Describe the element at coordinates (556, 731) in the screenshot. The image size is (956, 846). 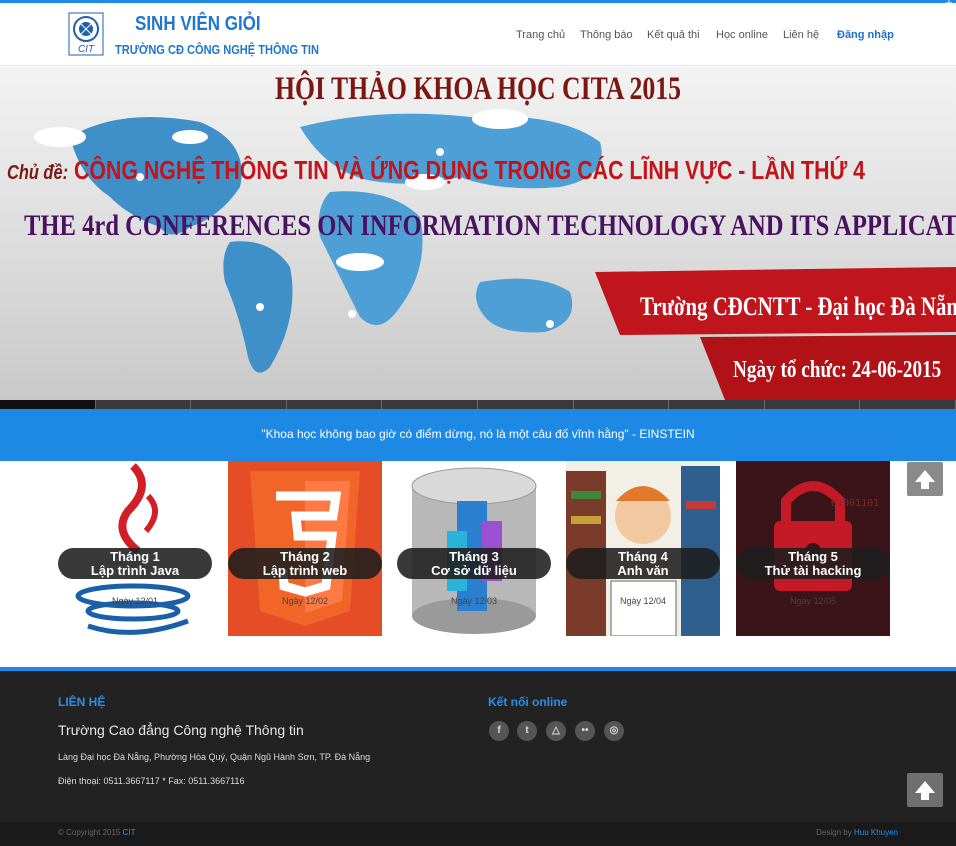
I see `delicious-icon: △` at that location.